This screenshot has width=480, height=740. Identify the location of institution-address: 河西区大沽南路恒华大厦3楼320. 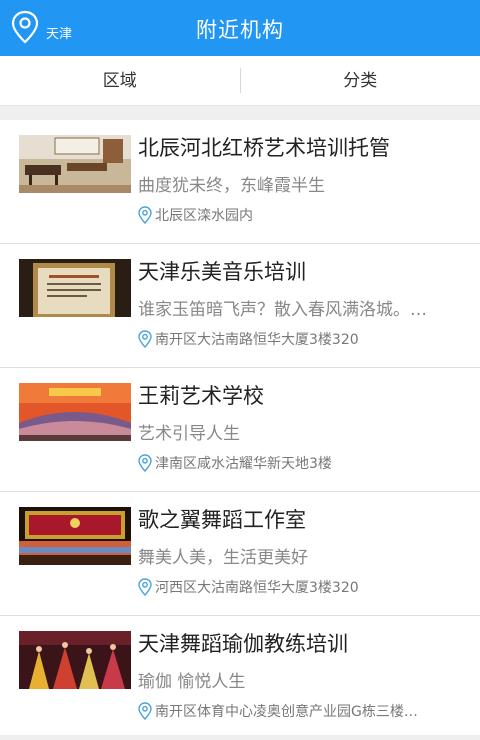
(303, 587).